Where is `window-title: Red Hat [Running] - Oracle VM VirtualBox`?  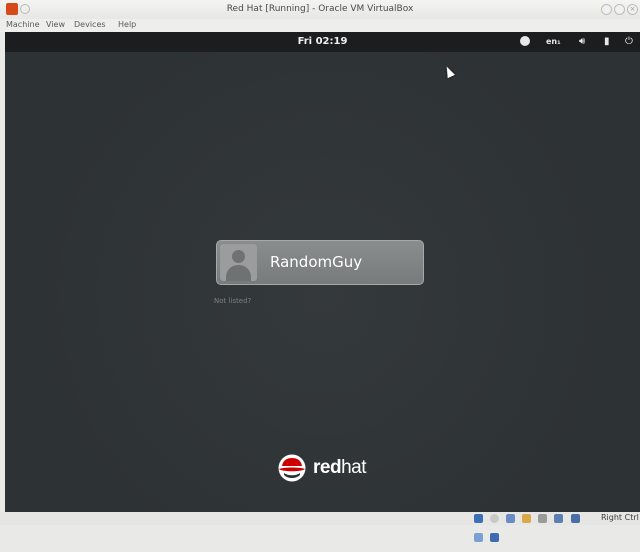
window-title: Red Hat [Running] - Oracle VM VirtualBox is located at coordinates (320, 9).